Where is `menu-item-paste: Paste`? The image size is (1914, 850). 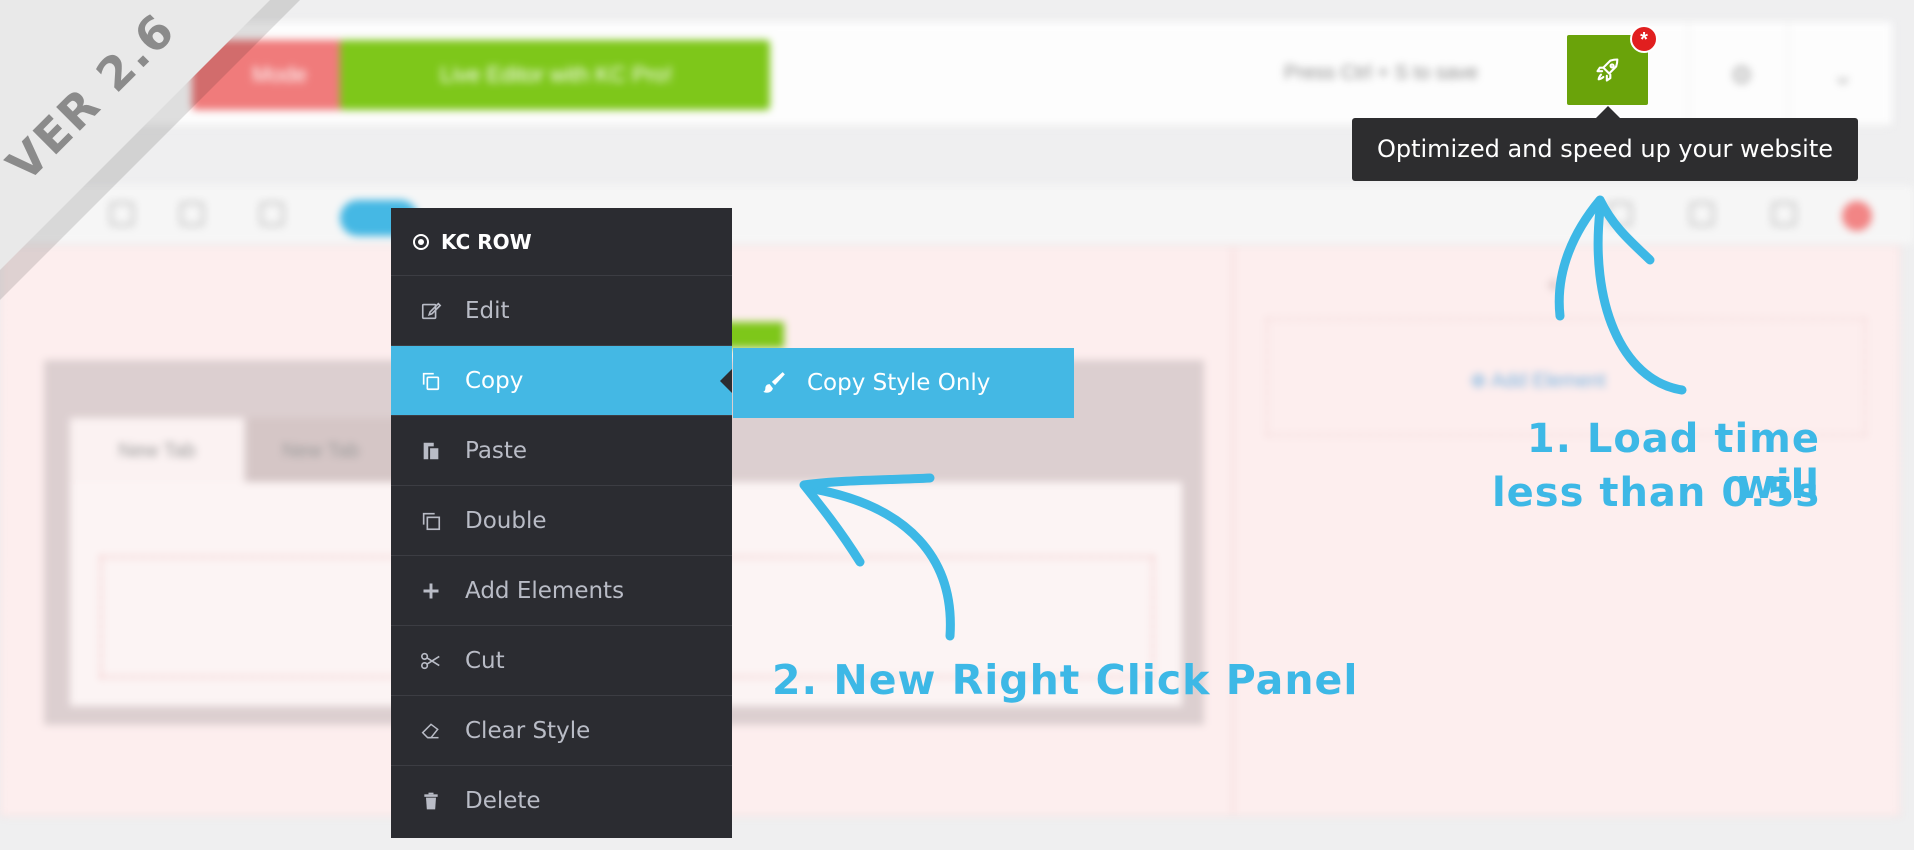 menu-item-paste: Paste is located at coordinates (561, 451).